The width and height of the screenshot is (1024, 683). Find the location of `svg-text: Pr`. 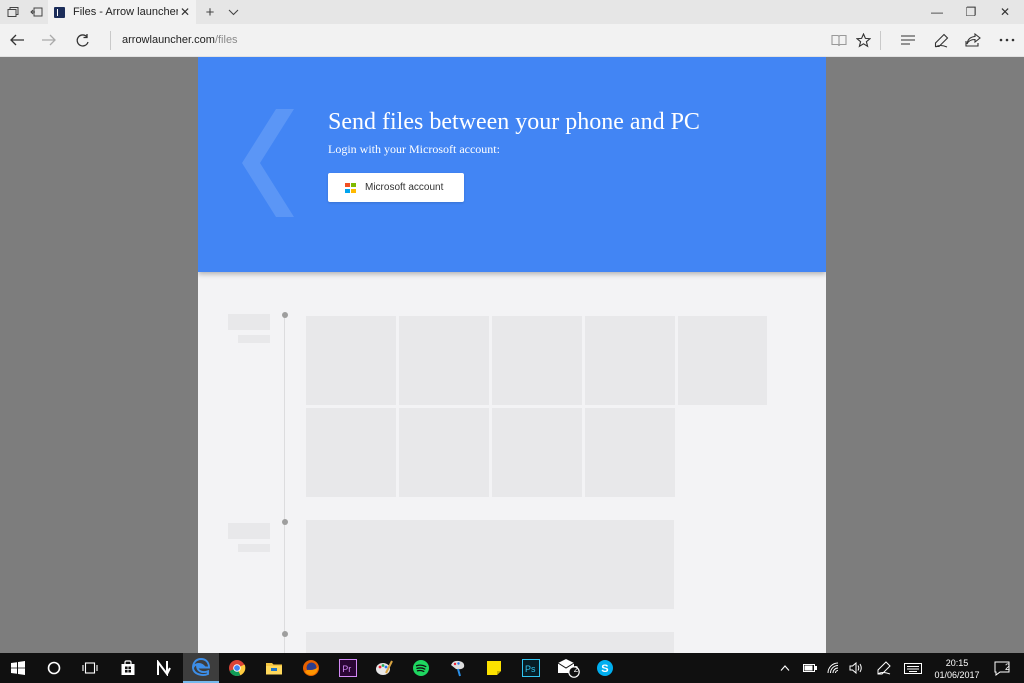

svg-text: Pr is located at coordinates (346, 669).